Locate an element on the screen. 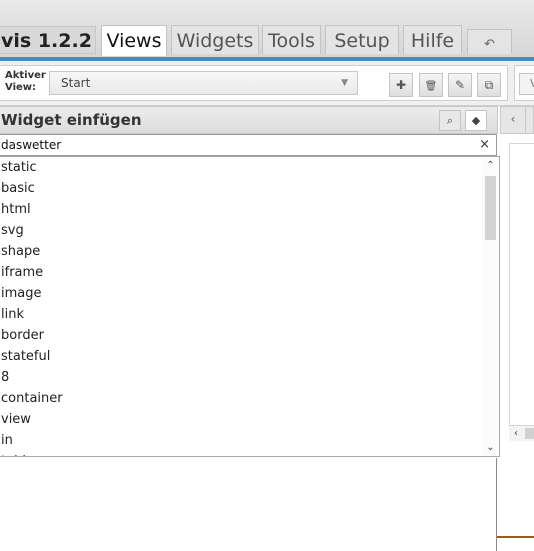  app-title: vis 1.2.2 is located at coordinates (48, 40).